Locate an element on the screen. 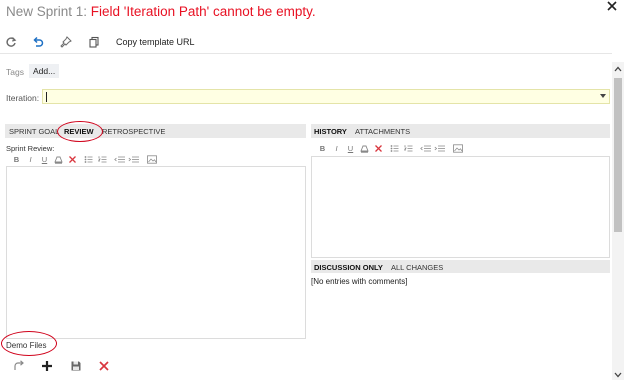 The width and height of the screenshot is (624, 389). tab-attachments: ATTACHMENTS is located at coordinates (382, 131).